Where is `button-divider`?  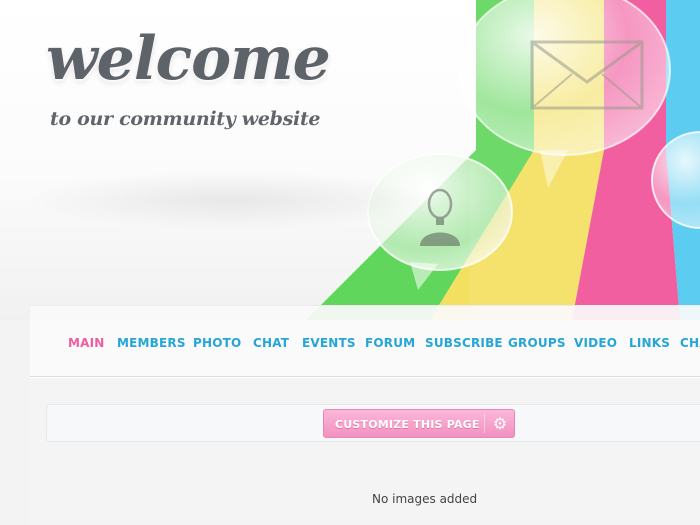 button-divider is located at coordinates (484, 423).